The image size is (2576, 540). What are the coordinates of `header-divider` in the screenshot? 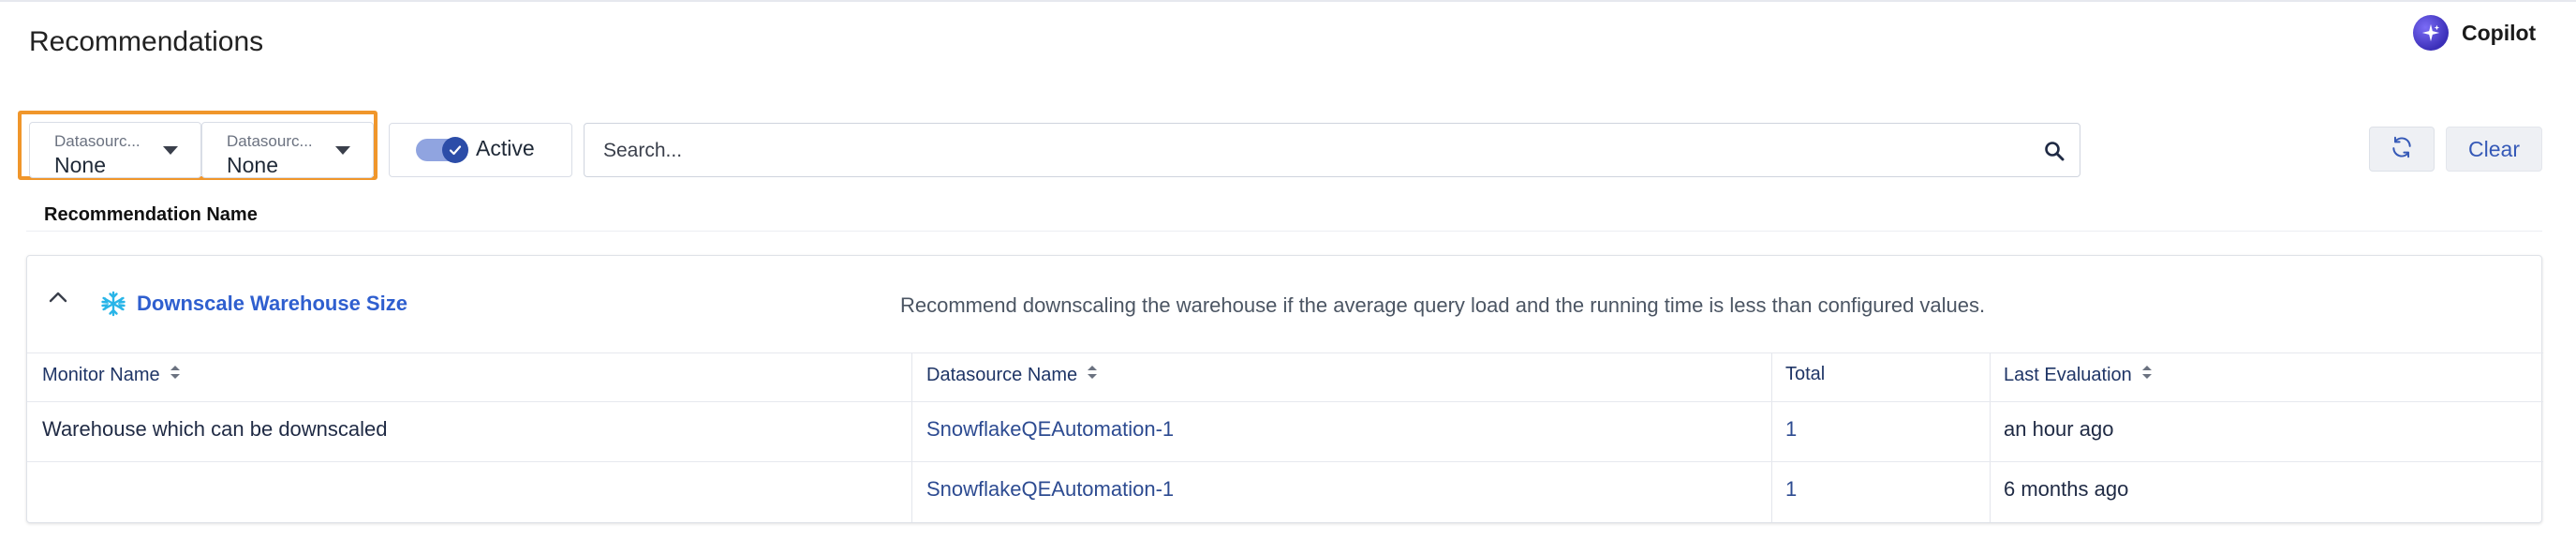 It's located at (1284, 231).